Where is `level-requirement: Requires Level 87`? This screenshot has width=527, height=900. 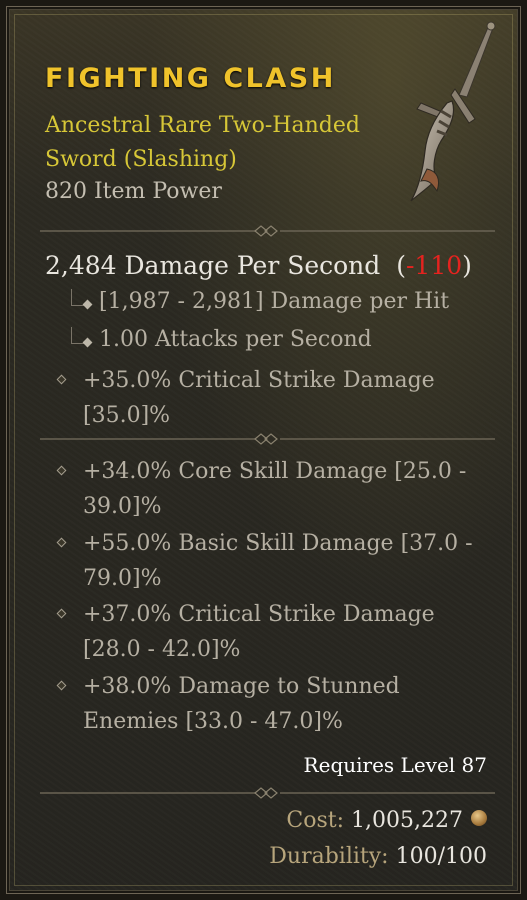 level-requirement: Requires Level 87 is located at coordinates (395, 765).